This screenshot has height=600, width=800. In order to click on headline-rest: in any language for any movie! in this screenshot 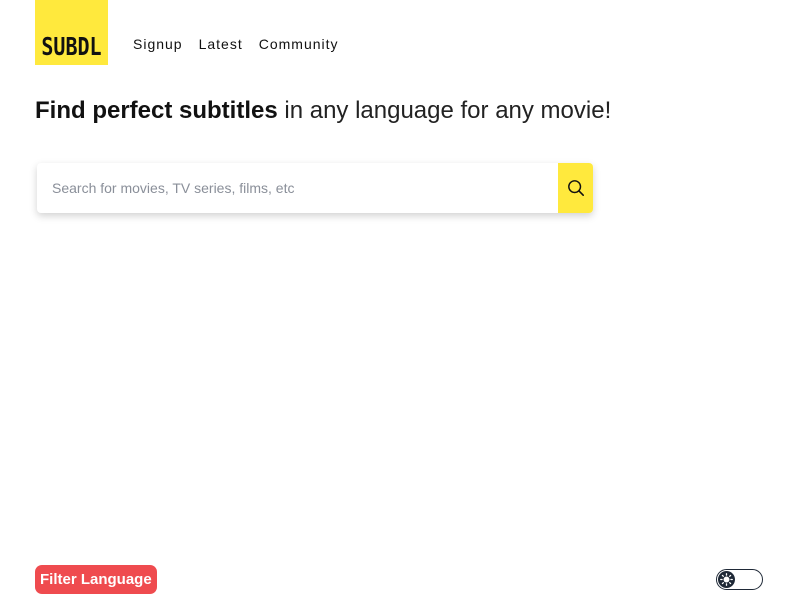, I will do `click(444, 110)`.